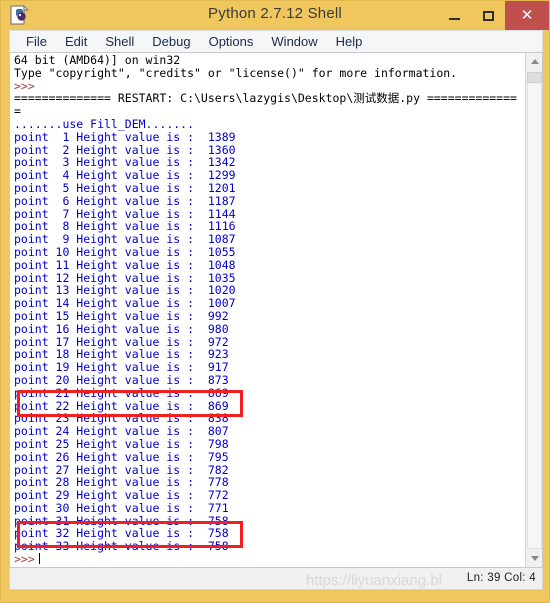 The height and width of the screenshot is (603, 550). I want to click on menu-item-shell: Shell, so click(119, 41).